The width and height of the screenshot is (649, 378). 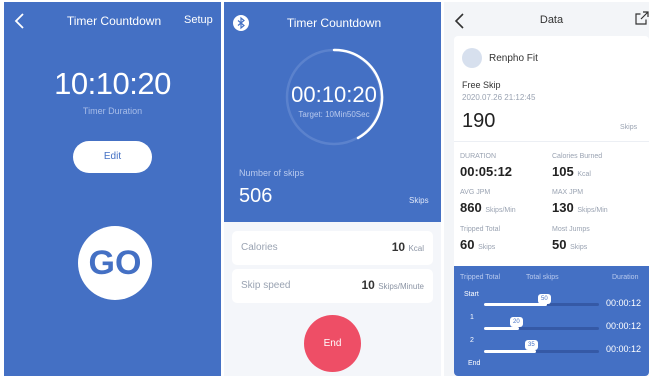 What do you see at coordinates (551, 141) in the screenshot?
I see `divider` at bounding box center [551, 141].